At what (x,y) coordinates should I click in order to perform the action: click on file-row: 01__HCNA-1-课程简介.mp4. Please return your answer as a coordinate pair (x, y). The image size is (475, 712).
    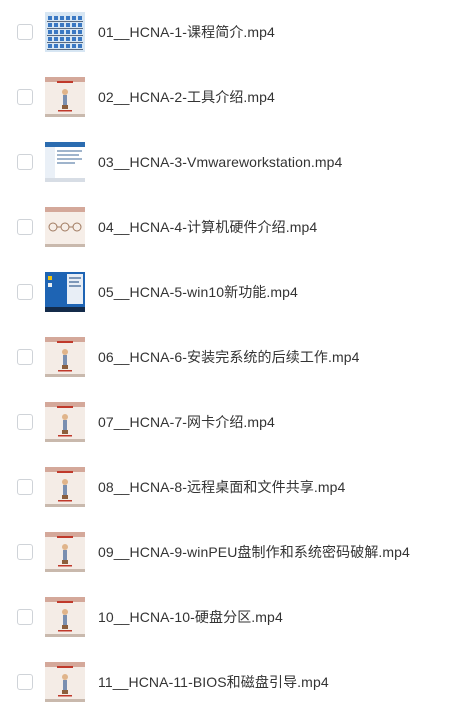
    Looking at the image, I should click on (237, 32).